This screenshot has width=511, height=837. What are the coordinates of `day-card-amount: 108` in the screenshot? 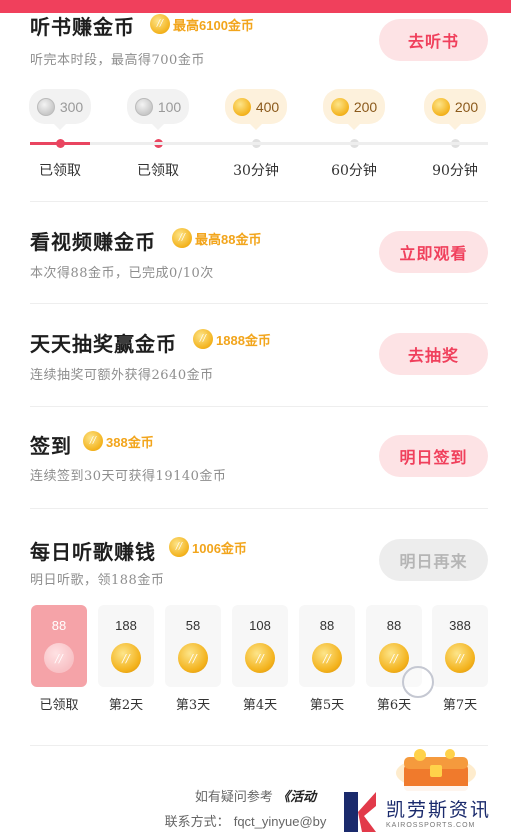 It's located at (260, 625).